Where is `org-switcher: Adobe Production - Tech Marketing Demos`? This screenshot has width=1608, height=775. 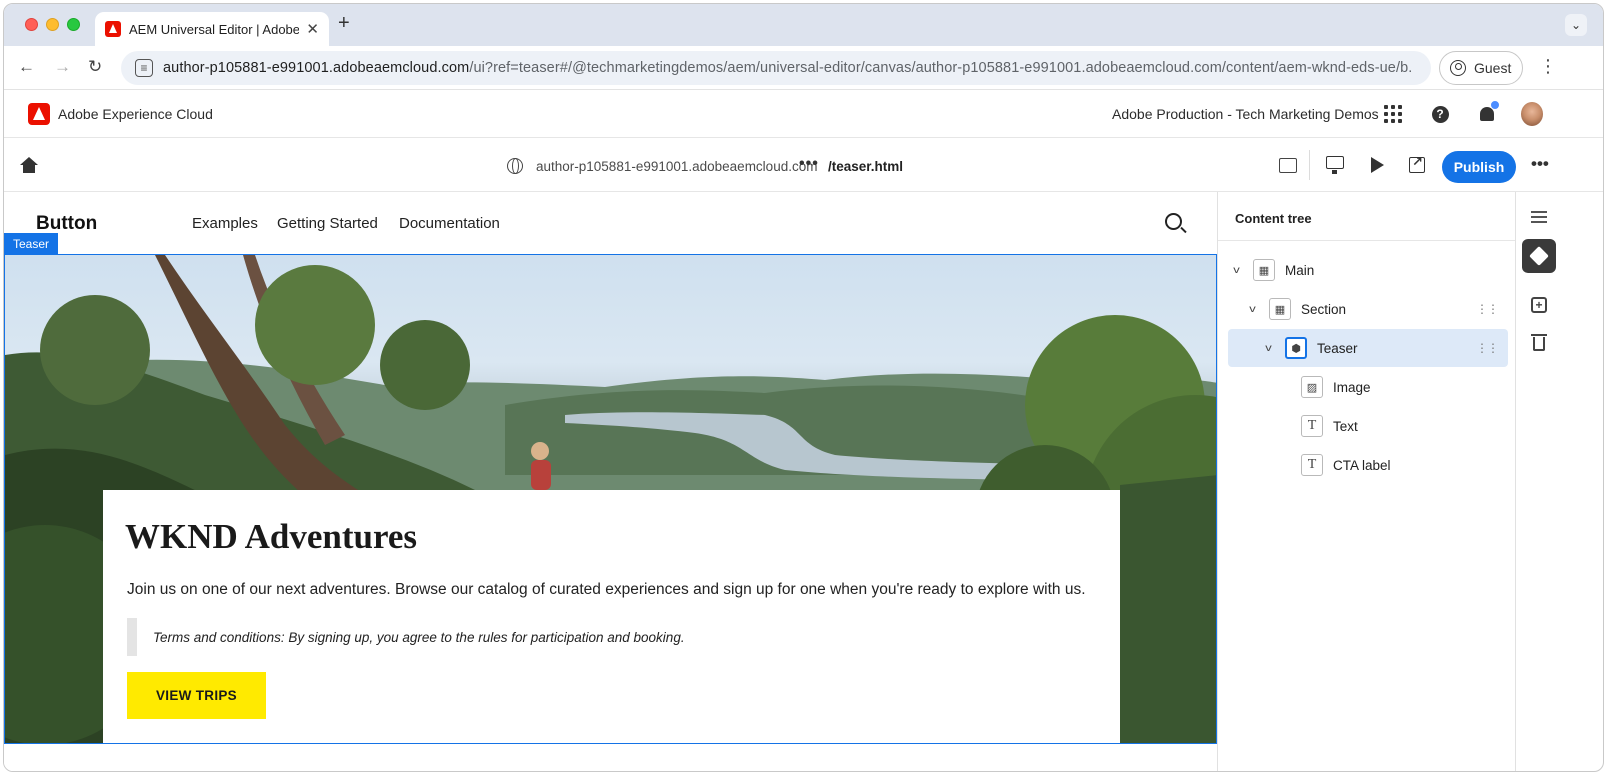
org-switcher: Adobe Production - Tech Marketing Demos is located at coordinates (1245, 114).